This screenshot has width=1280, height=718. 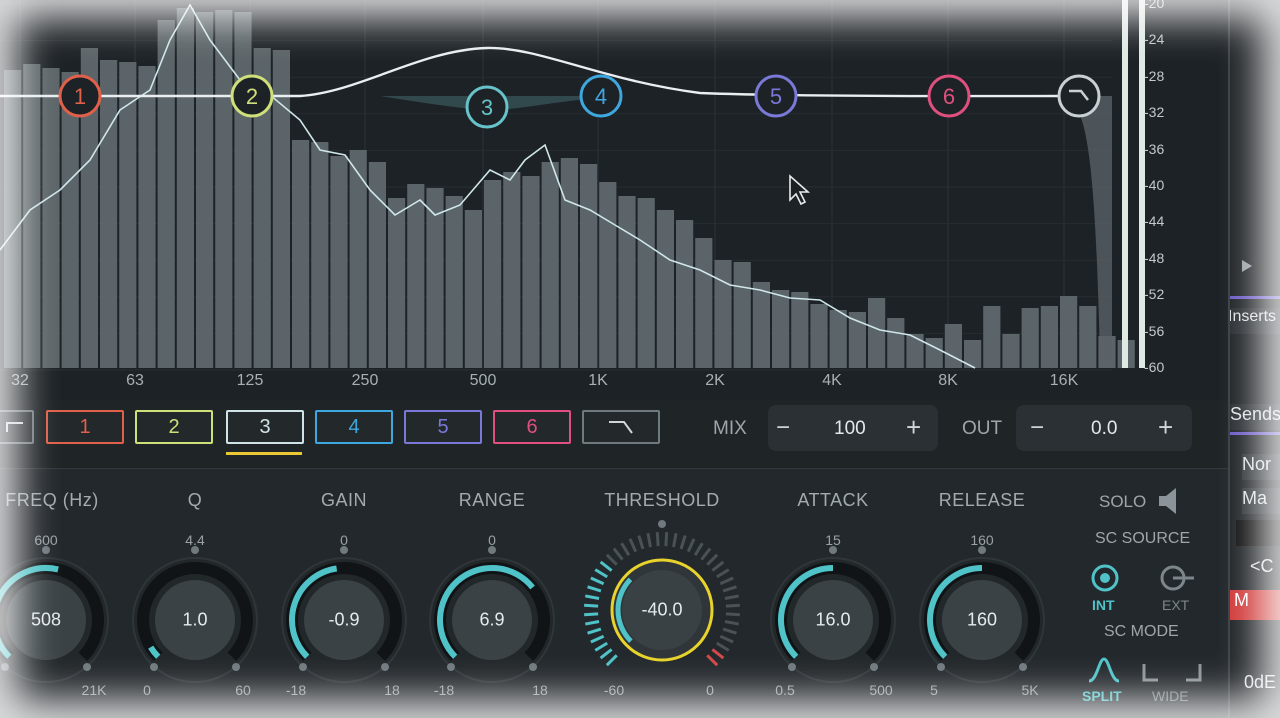 What do you see at coordinates (1260, 682) in the screenshot?
I see `host-db-readout: 0dE` at bounding box center [1260, 682].